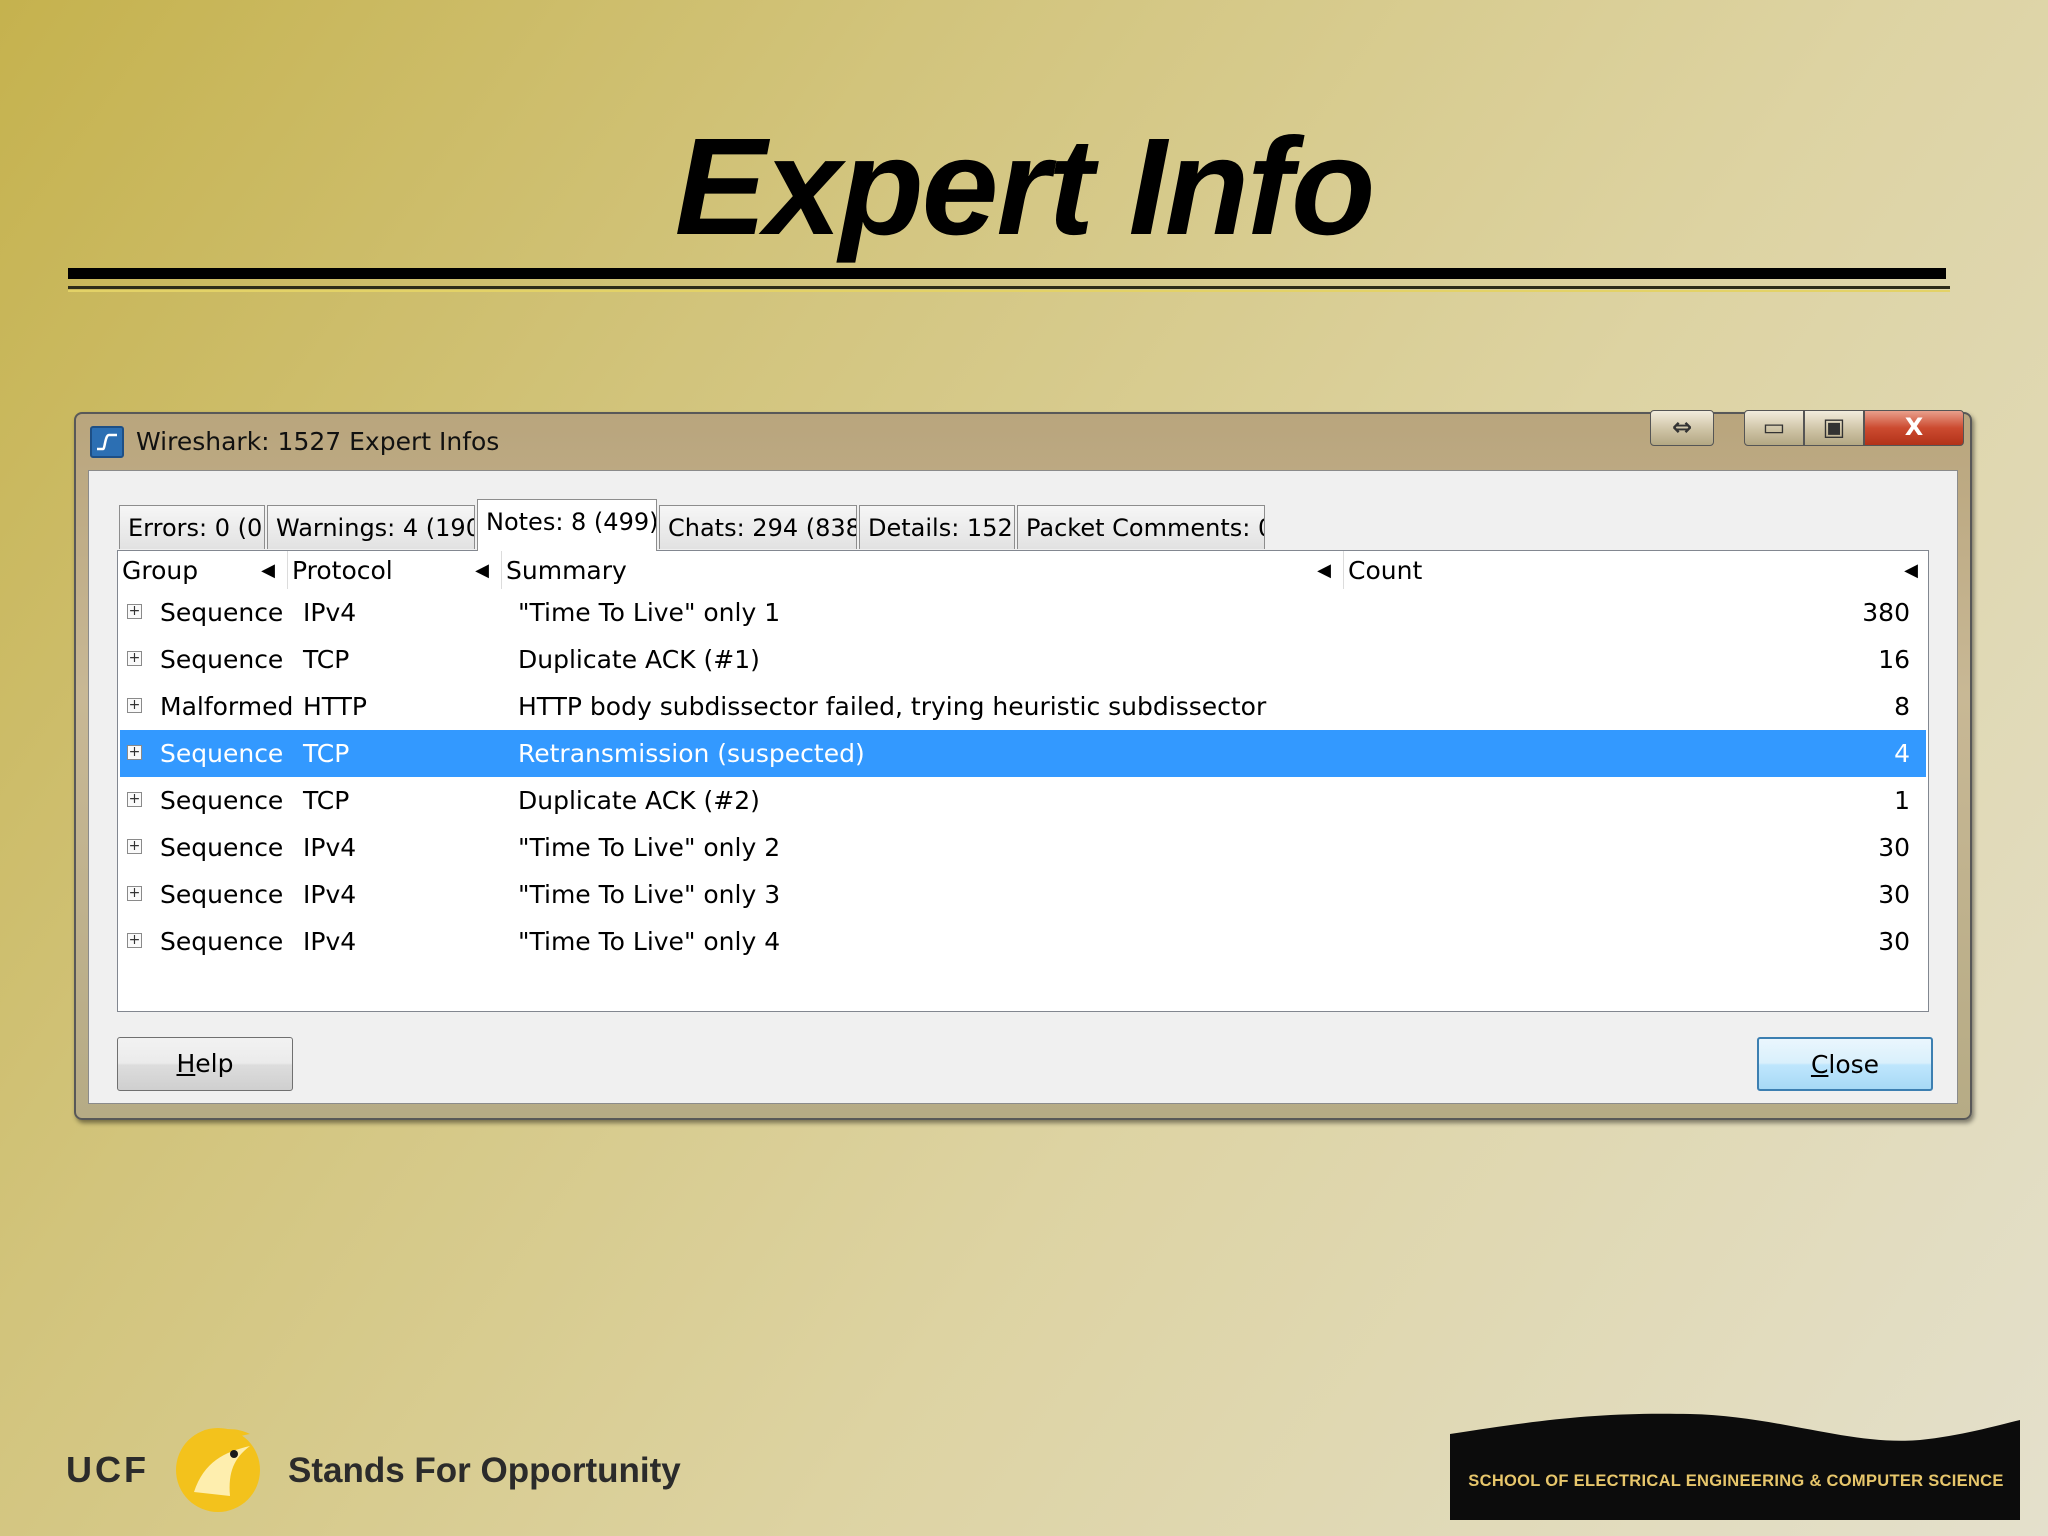 Image resolution: width=2048 pixels, height=1536 pixels. What do you see at coordinates (1009, 287) in the screenshot?
I see `title-divider-thin` at bounding box center [1009, 287].